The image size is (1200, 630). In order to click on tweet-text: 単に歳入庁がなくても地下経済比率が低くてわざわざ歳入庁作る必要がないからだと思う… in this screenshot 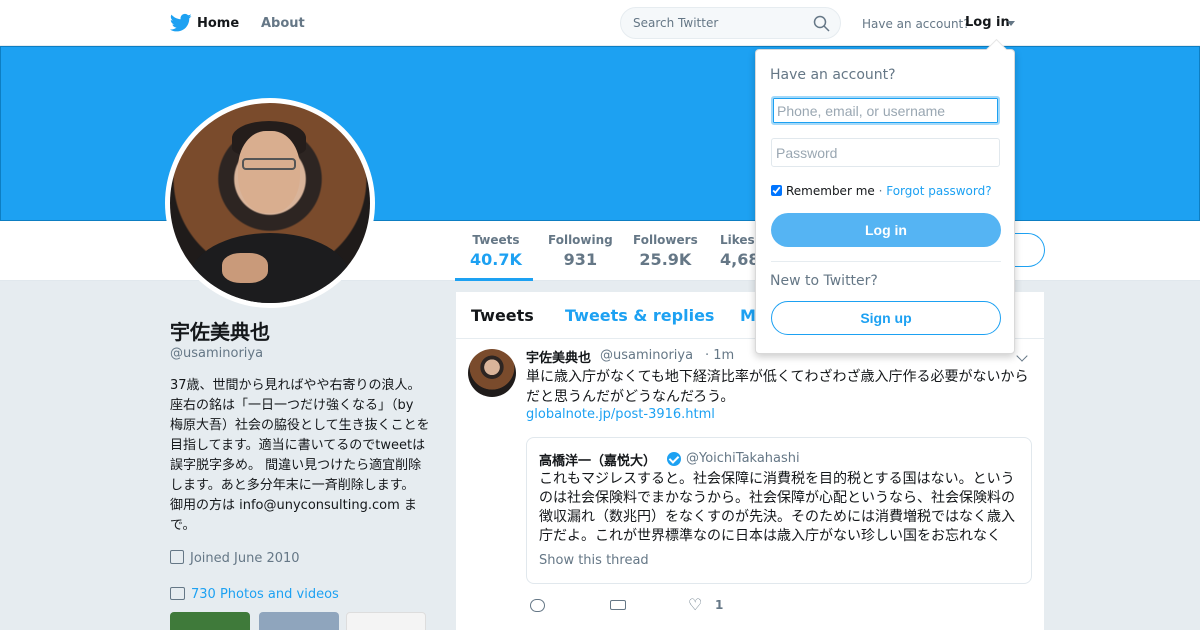, I will do `click(777, 387)`.